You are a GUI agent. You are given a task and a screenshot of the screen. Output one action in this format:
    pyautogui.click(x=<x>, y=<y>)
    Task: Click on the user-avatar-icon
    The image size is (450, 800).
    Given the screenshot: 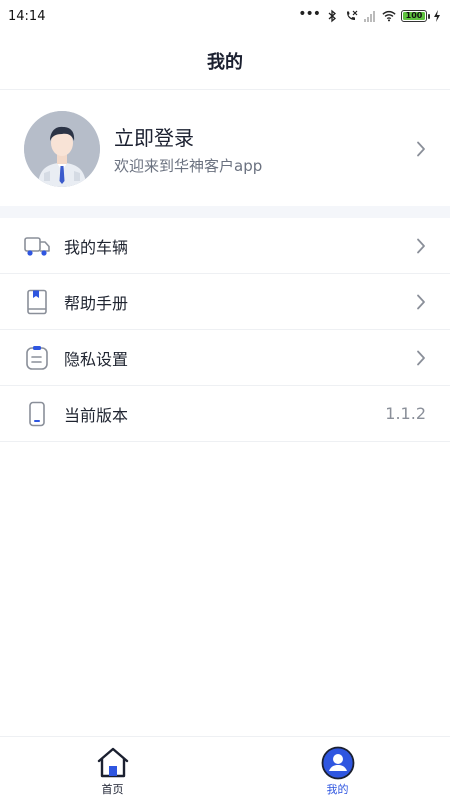 What is the action you would take?
    pyautogui.click(x=62, y=149)
    